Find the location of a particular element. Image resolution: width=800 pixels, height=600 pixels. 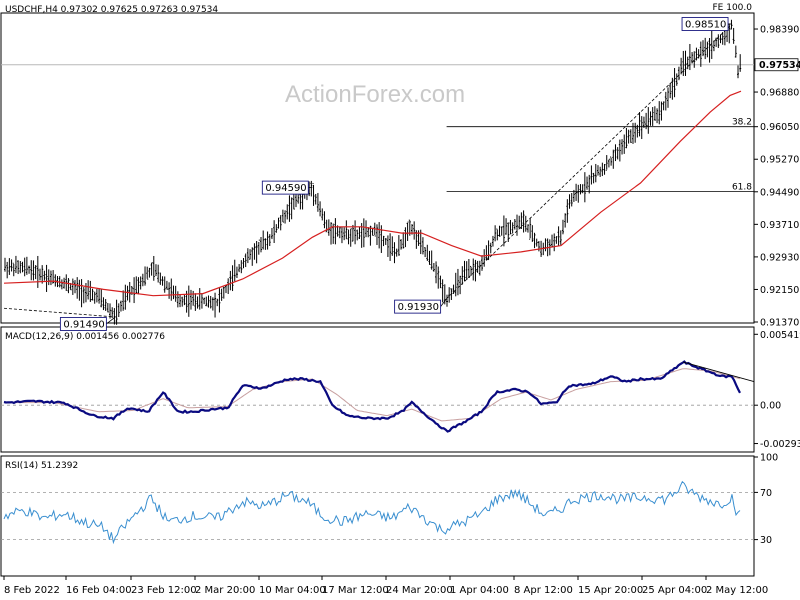

rsi-tick-label-2: 30 is located at coordinates (766, 540).